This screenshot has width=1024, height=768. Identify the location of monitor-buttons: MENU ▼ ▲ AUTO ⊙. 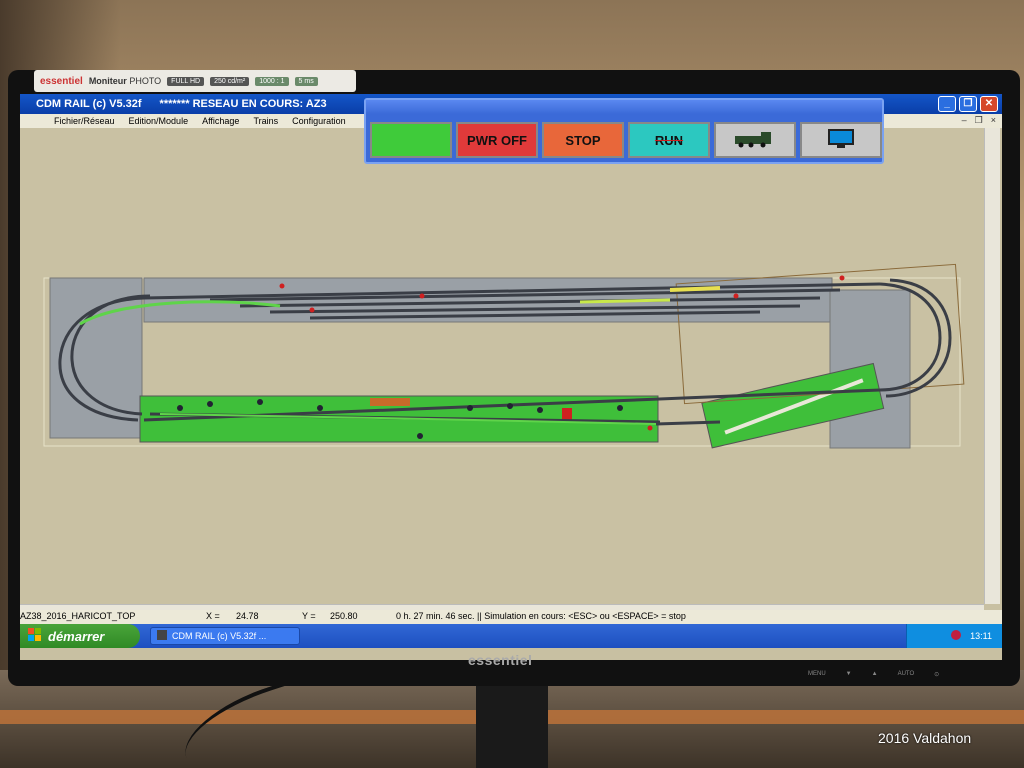
(873, 674).